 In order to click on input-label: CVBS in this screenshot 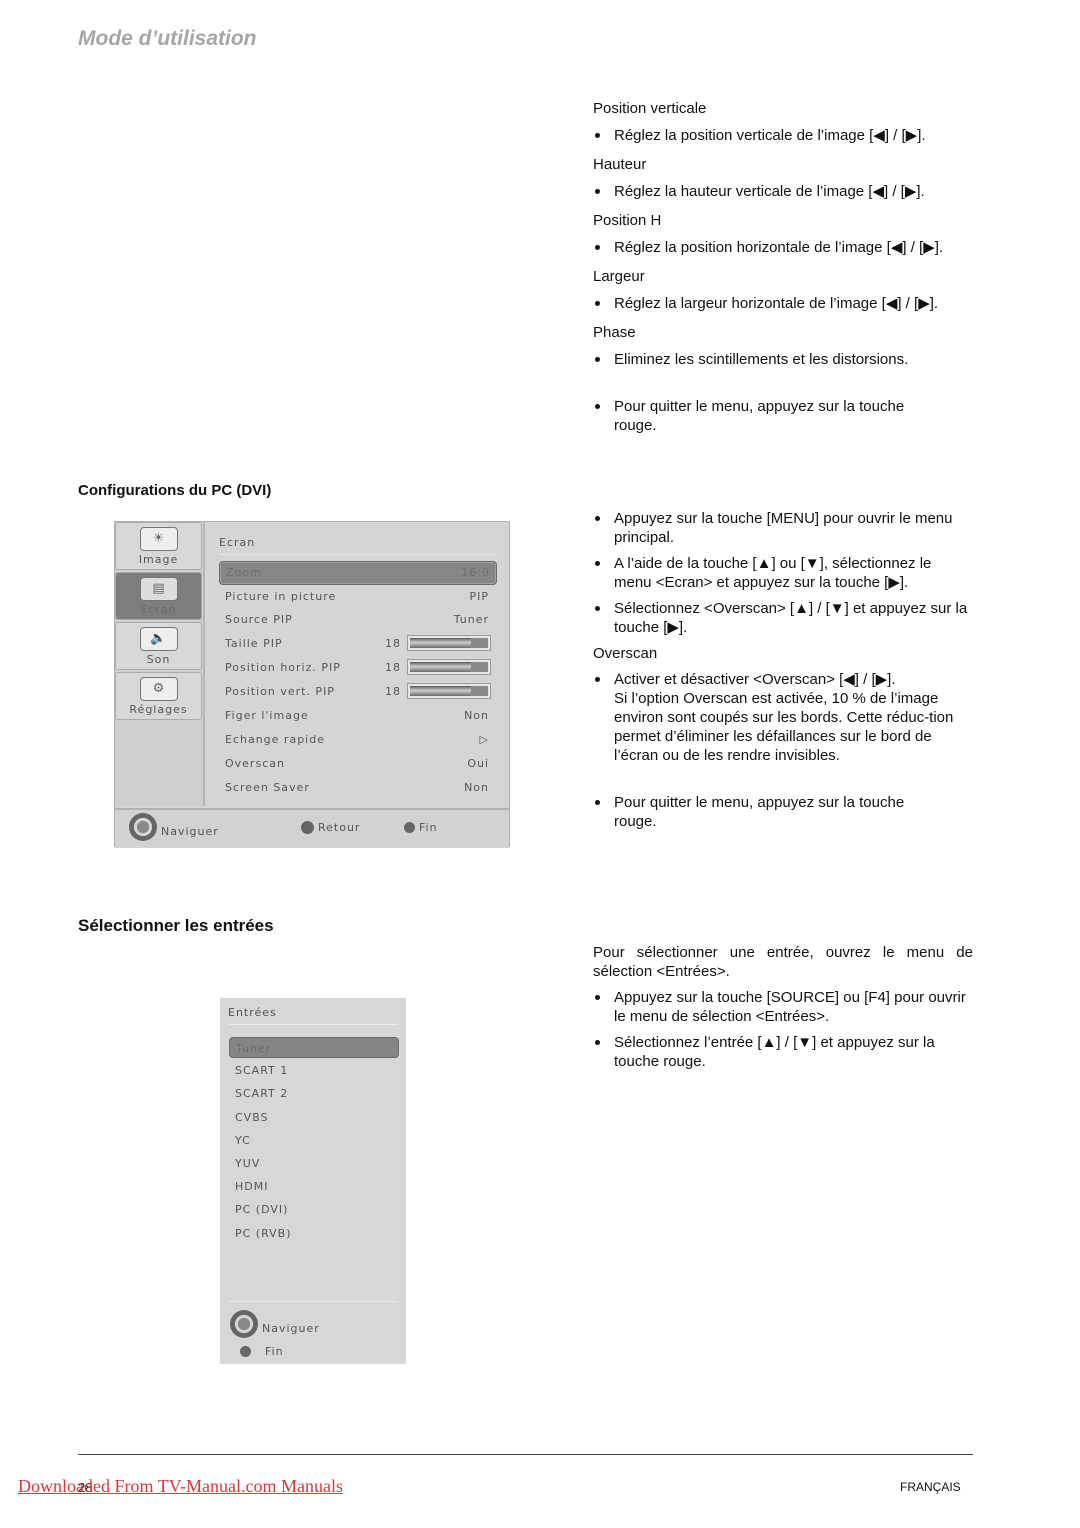, I will do `click(252, 1117)`.